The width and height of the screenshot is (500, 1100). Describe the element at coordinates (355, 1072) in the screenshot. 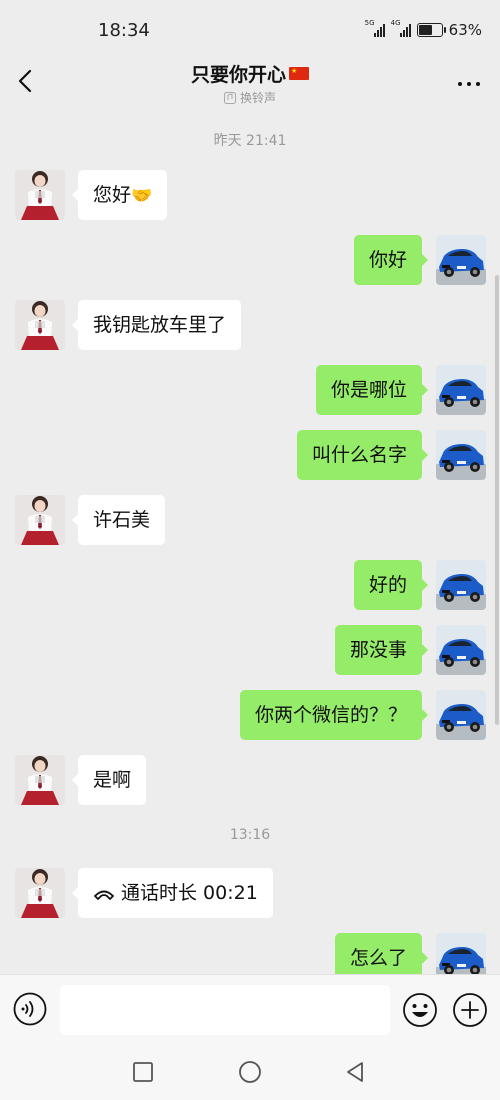

I see `nav-back-icon` at that location.